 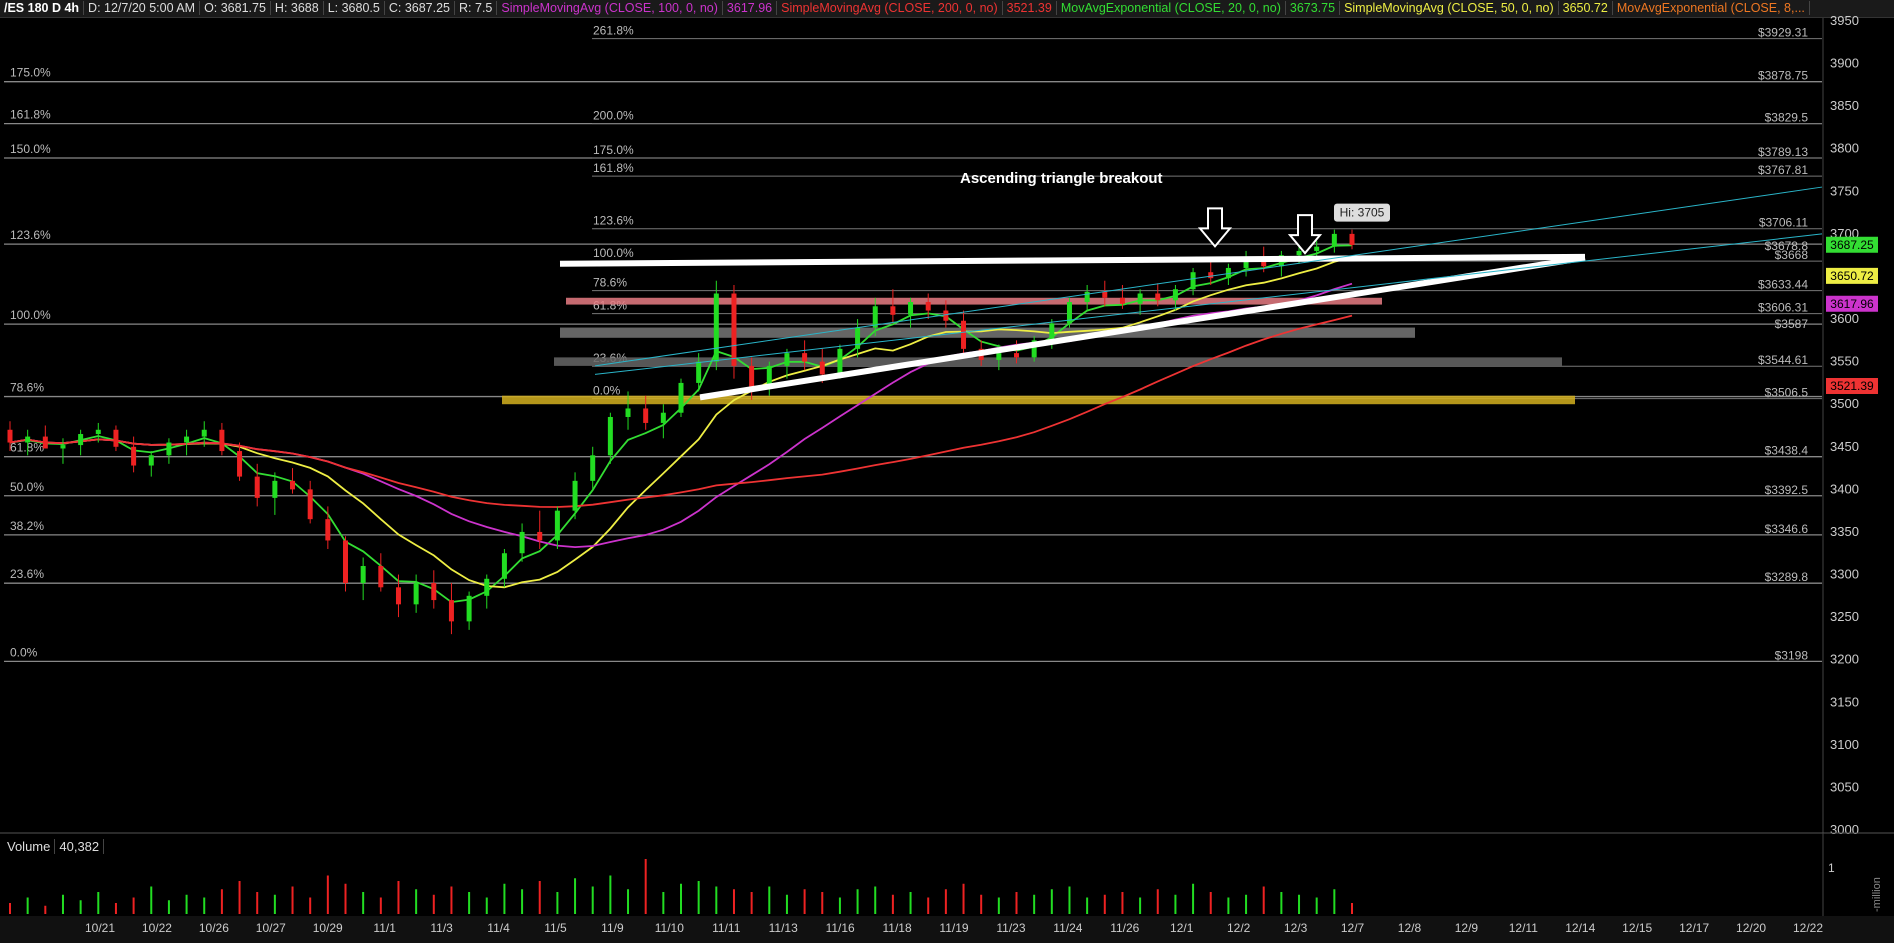 What do you see at coordinates (1844, 318) in the screenshot?
I see `y-tick-label: 3600` at bounding box center [1844, 318].